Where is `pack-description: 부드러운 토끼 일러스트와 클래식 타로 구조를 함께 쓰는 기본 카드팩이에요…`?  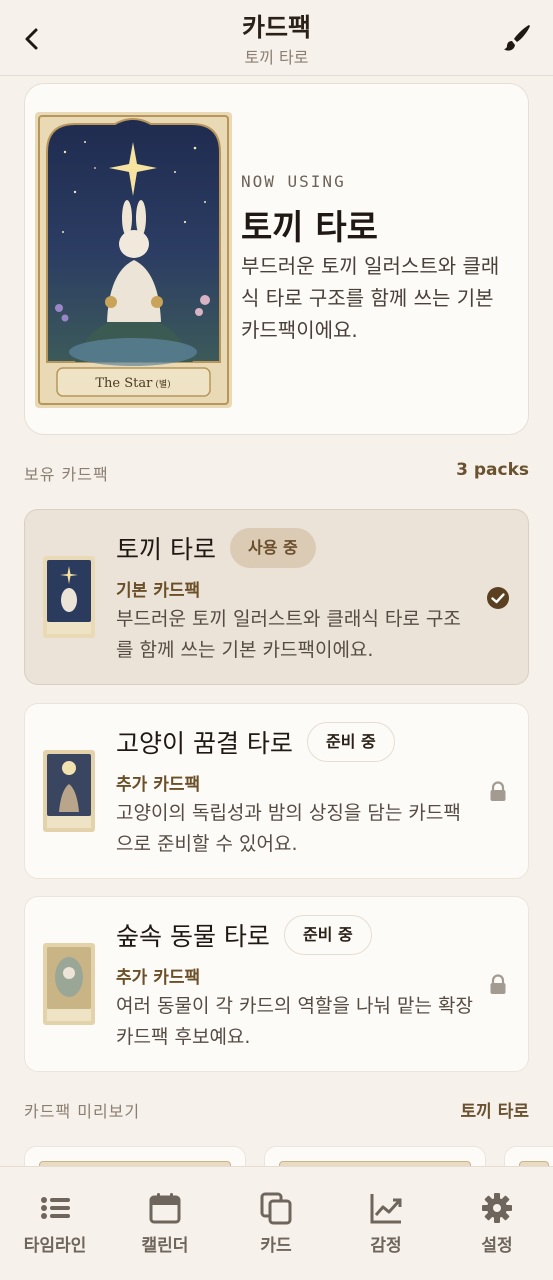 pack-description: 부드러운 토끼 일러스트와 클래식 타로 구조를 함께 쓰는 기본 카드팩이에요… is located at coordinates (288, 634).